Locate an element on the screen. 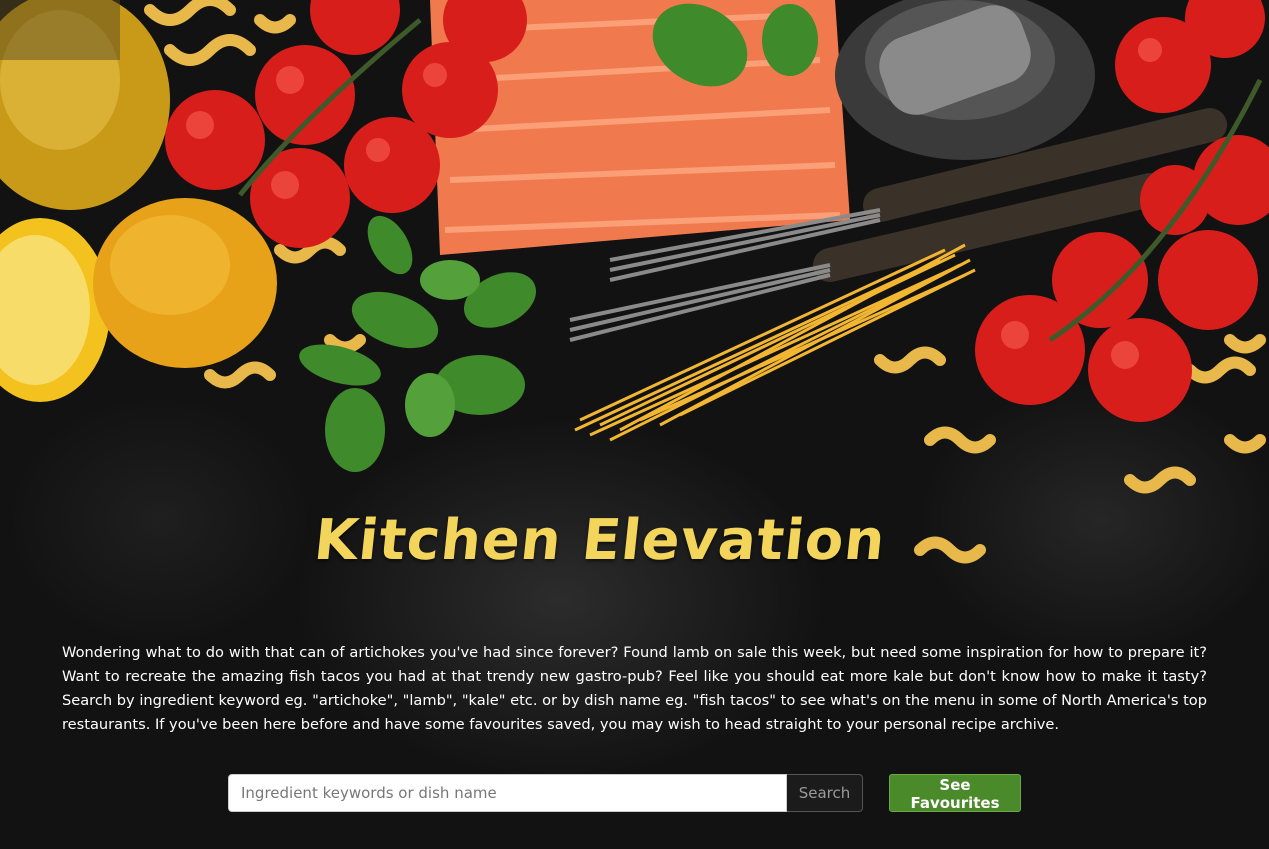 The image size is (1269, 849). search-input is located at coordinates (507, 793).